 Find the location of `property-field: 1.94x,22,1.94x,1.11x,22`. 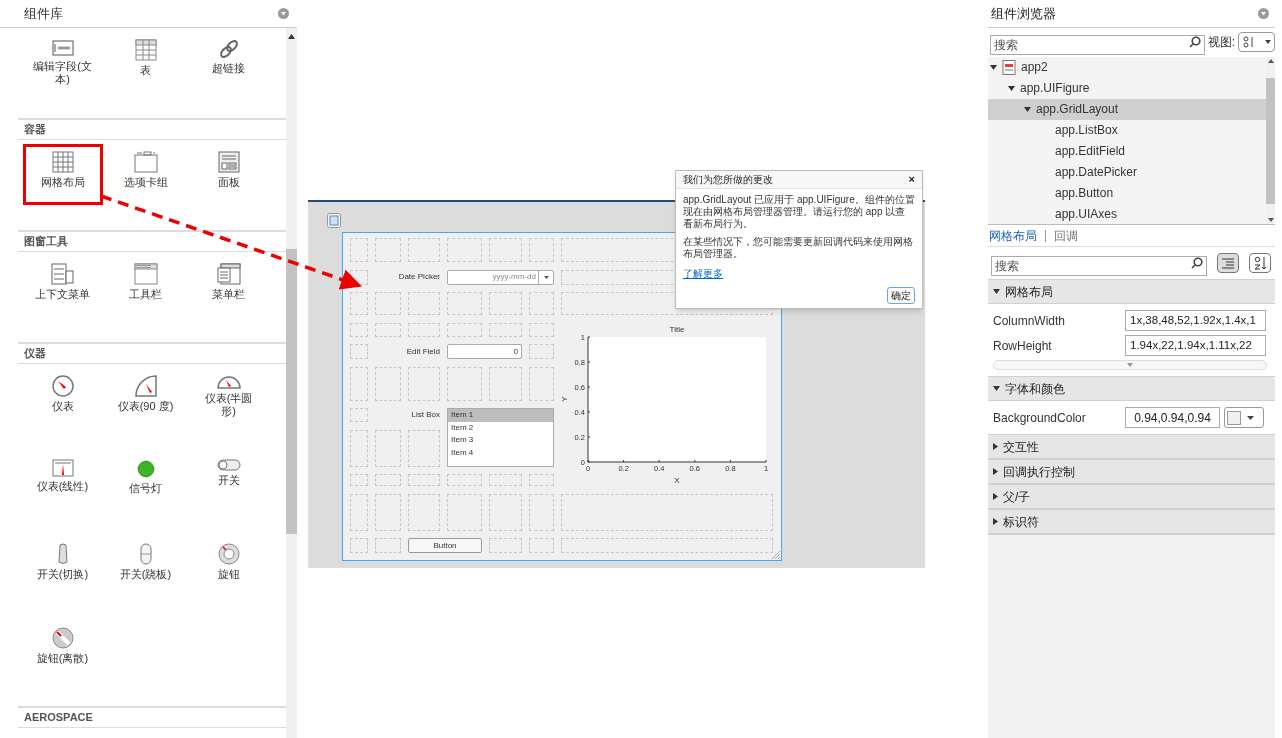

property-field: 1.94x,22,1.94x,1.11x,22 is located at coordinates (1195, 345).